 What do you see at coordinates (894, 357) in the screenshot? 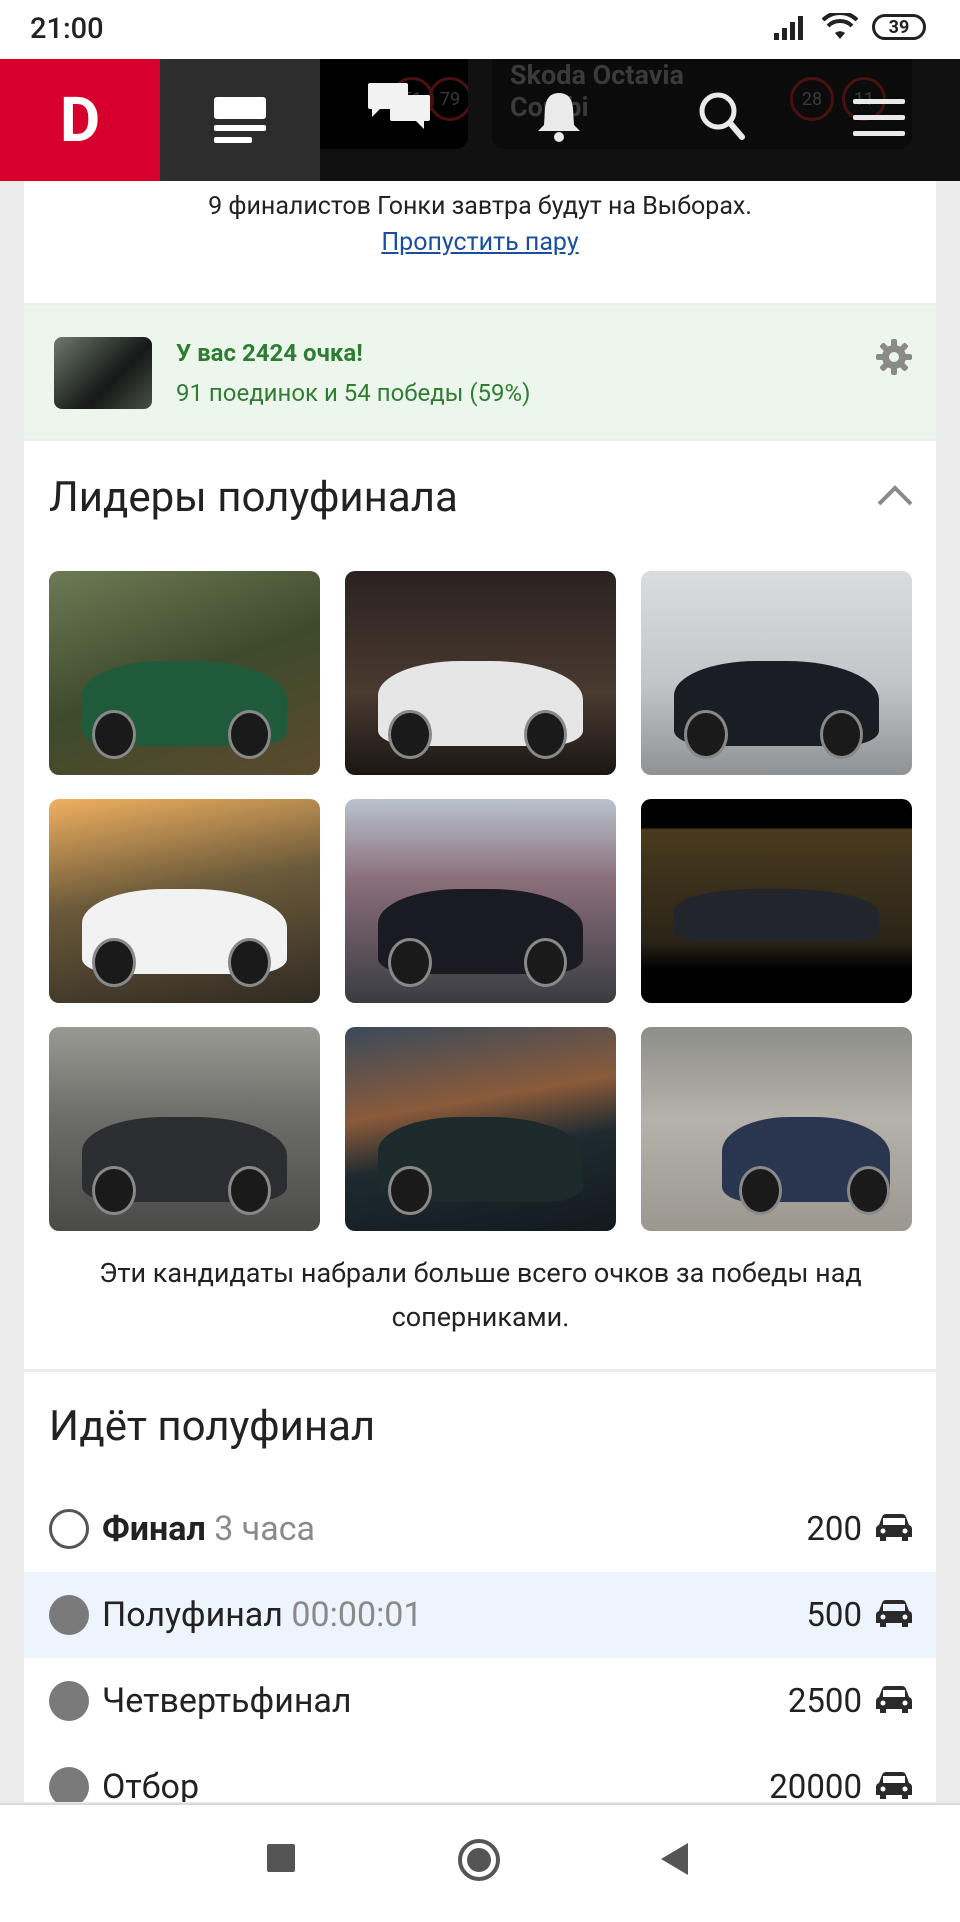
I see `gear-icon` at bounding box center [894, 357].